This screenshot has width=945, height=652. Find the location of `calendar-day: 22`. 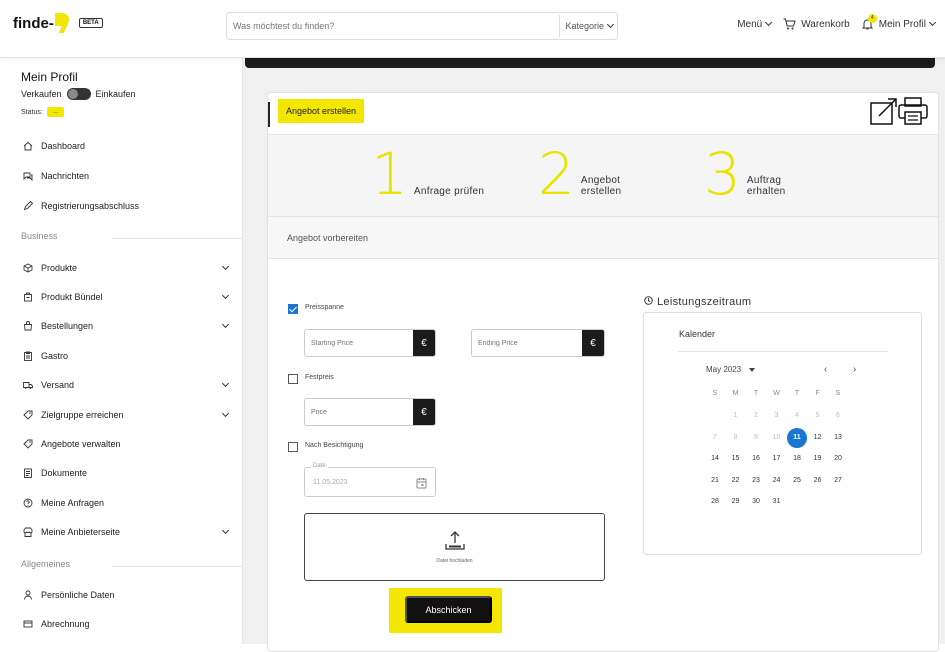

calendar-day: 22 is located at coordinates (736, 481).